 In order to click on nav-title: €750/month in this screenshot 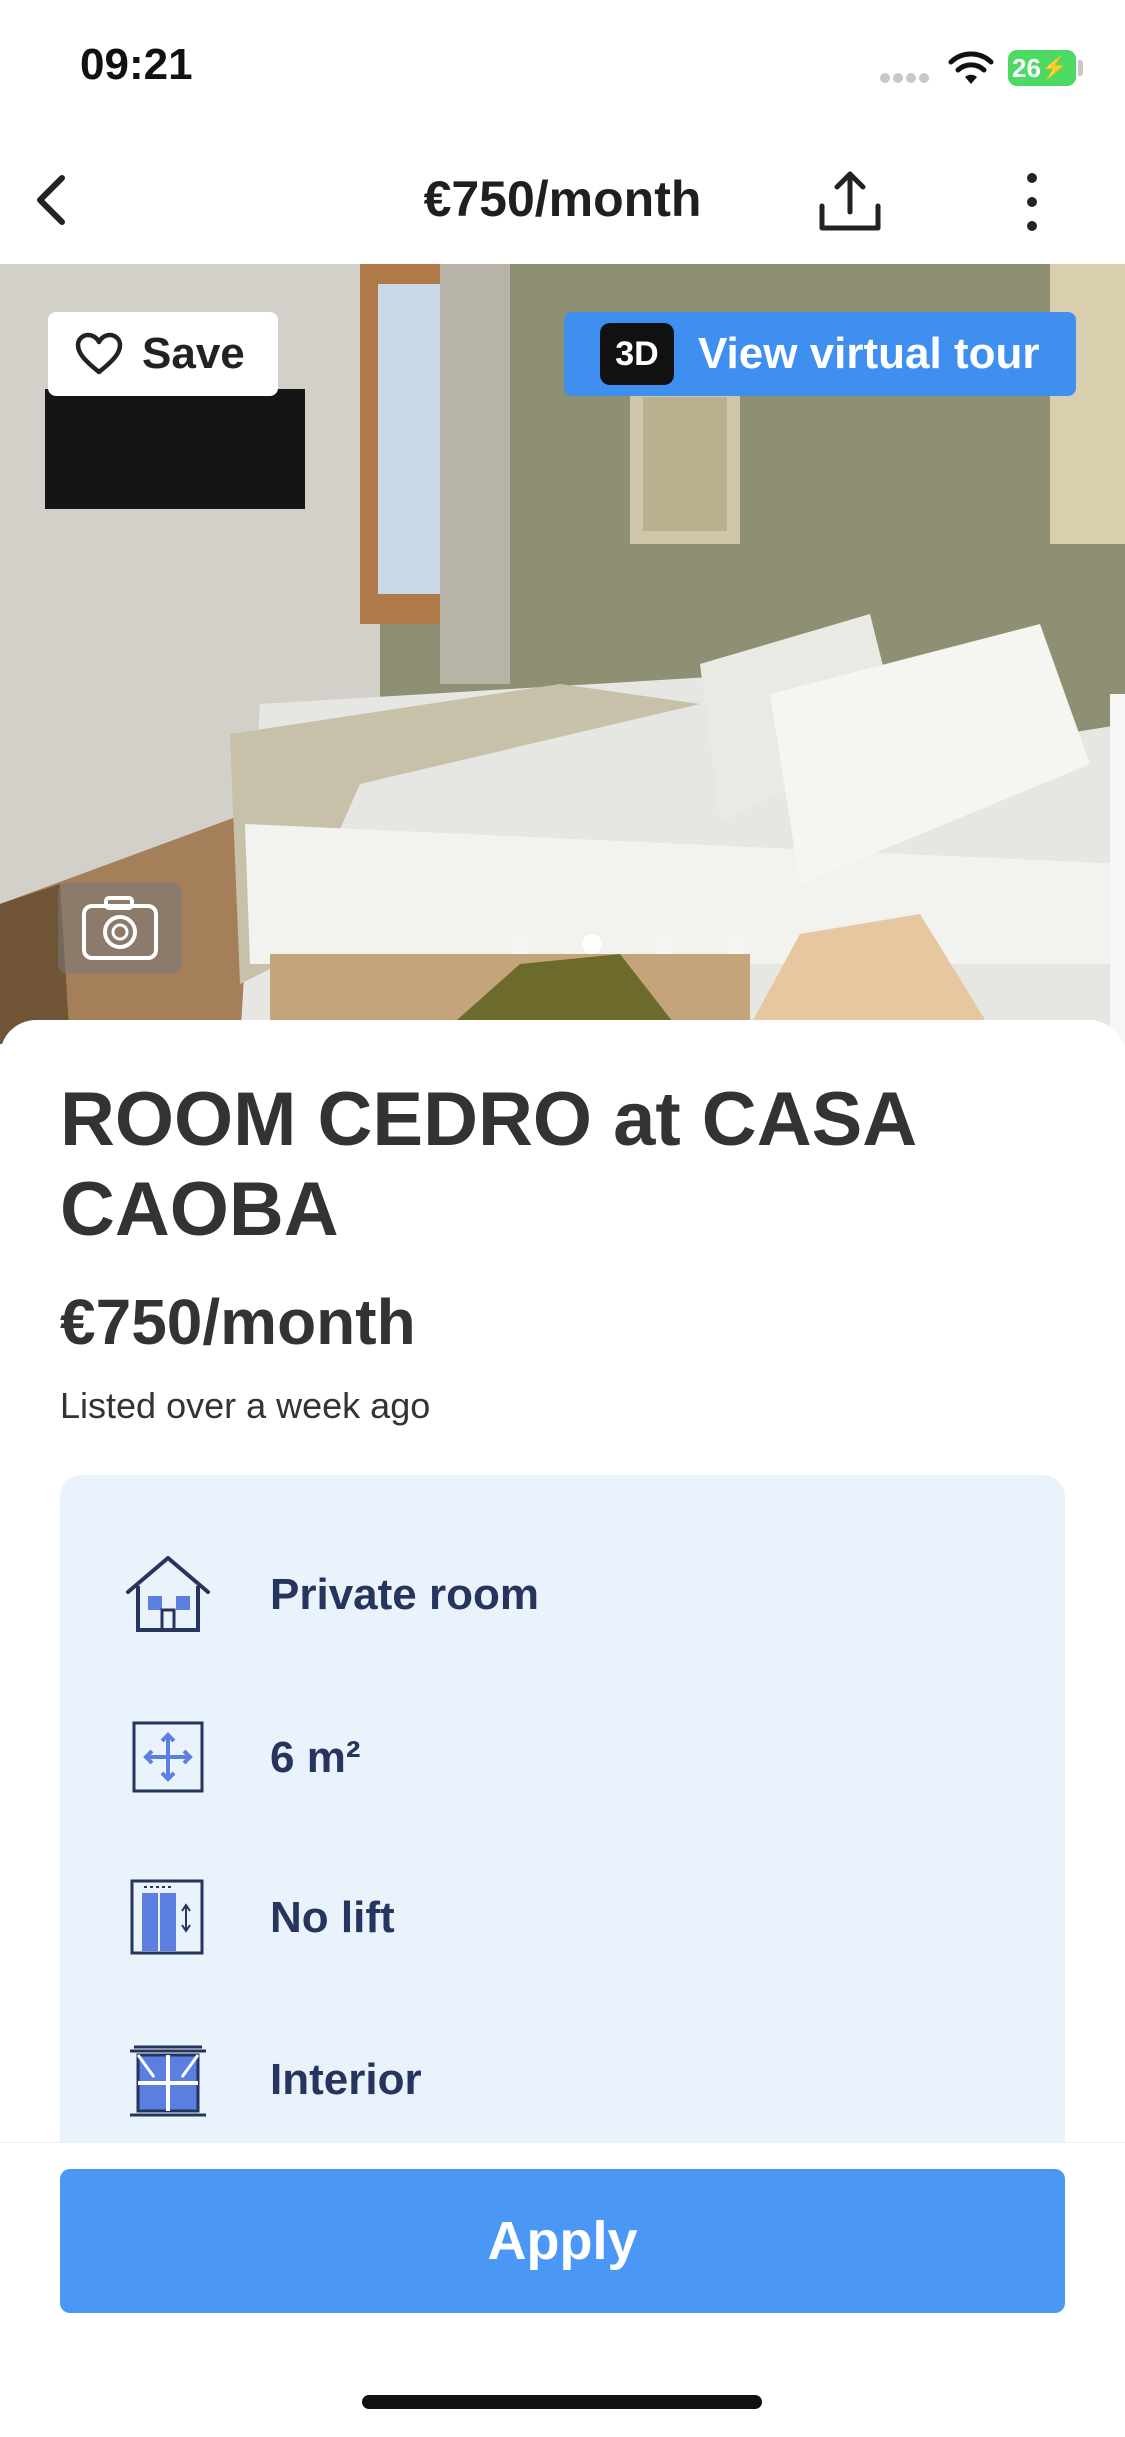, I will do `click(562, 199)`.